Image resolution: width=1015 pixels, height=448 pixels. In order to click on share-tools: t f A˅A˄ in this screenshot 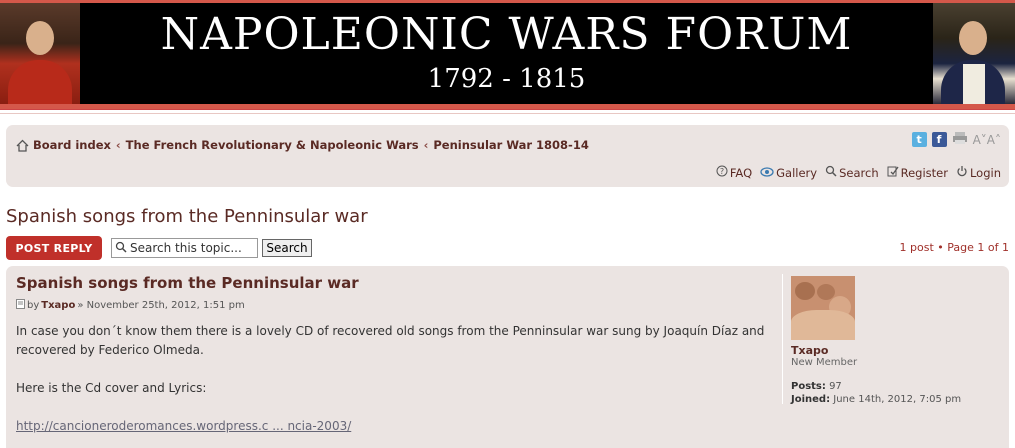, I will do `click(956, 139)`.